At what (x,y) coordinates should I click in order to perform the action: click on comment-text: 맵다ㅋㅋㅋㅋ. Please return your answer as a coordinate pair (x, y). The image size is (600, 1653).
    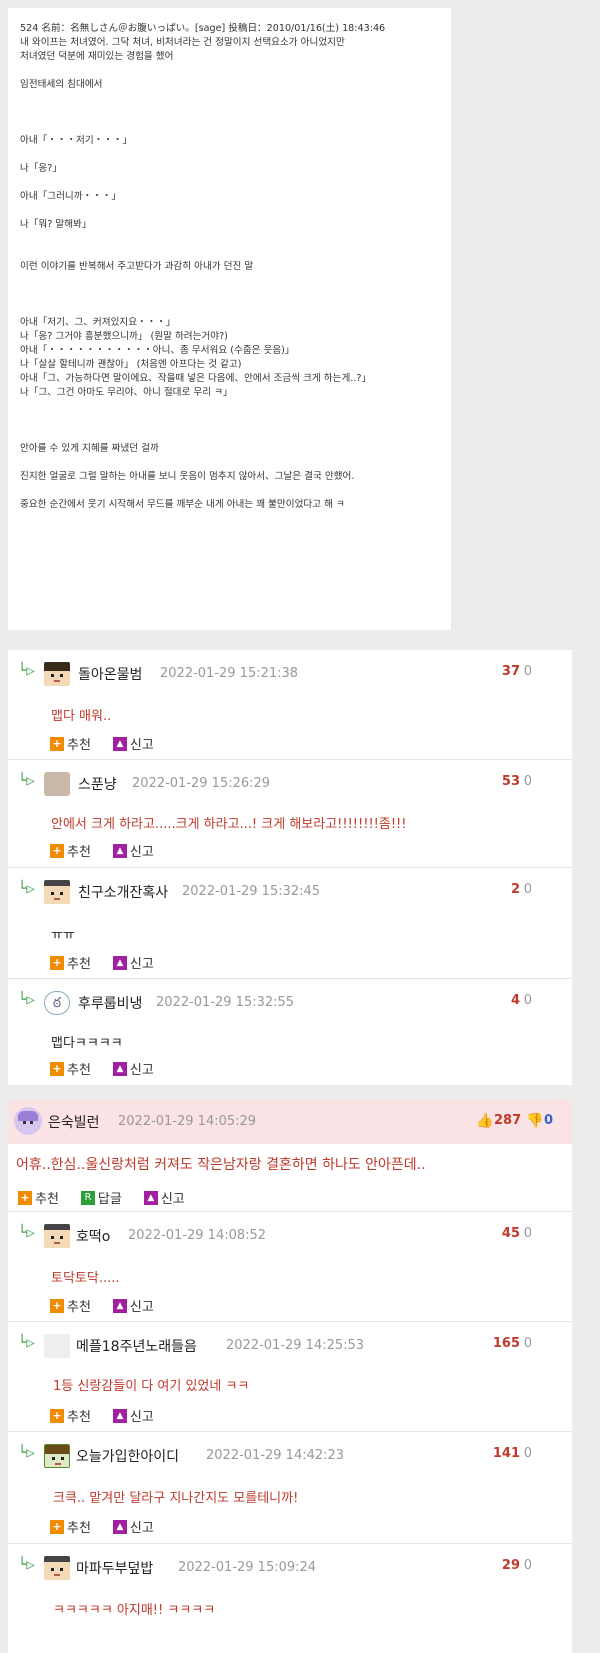
    Looking at the image, I should click on (87, 1043).